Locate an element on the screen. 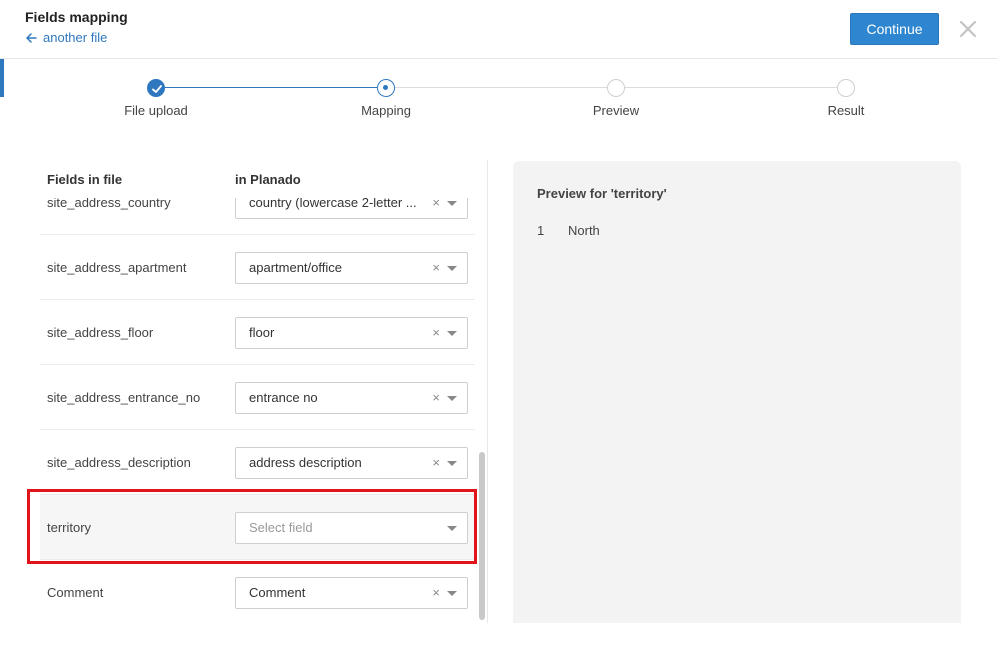  arrow-left-icon is located at coordinates (31, 37).